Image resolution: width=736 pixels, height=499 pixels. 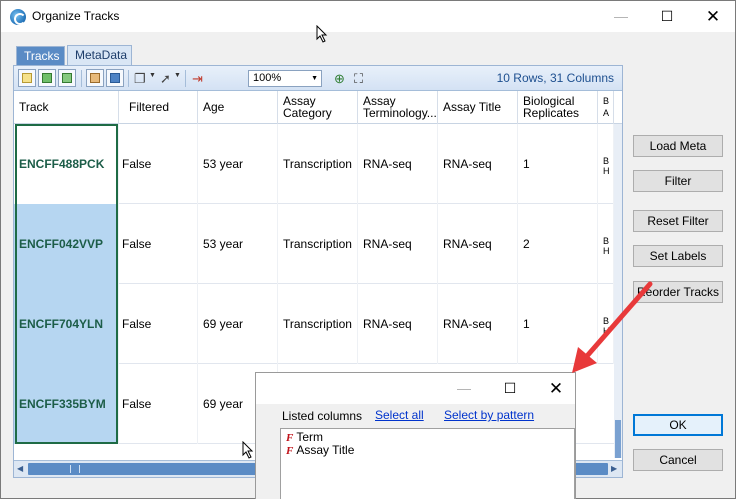 What do you see at coordinates (368, 16) in the screenshot?
I see `title-bar: Organize Tracks — ☐ ✕` at bounding box center [368, 16].